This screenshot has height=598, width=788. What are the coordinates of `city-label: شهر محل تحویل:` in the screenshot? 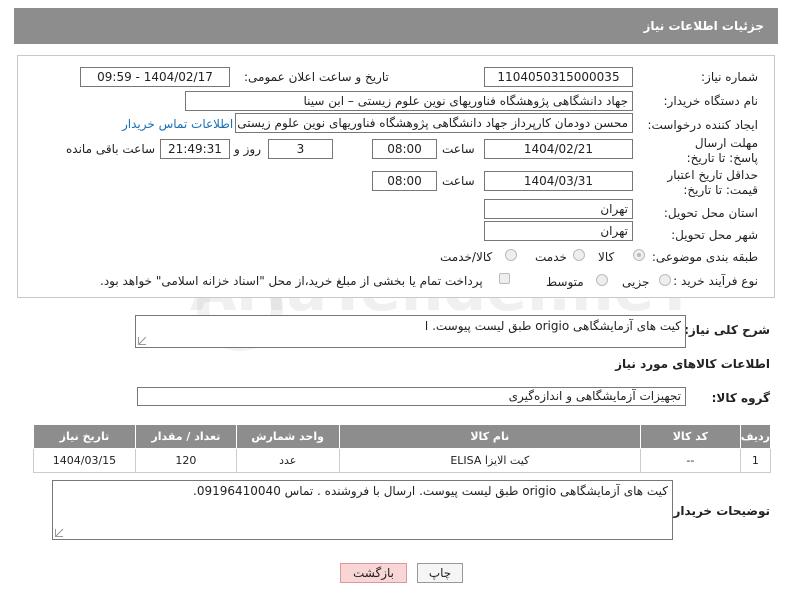 It's located at (714, 235).